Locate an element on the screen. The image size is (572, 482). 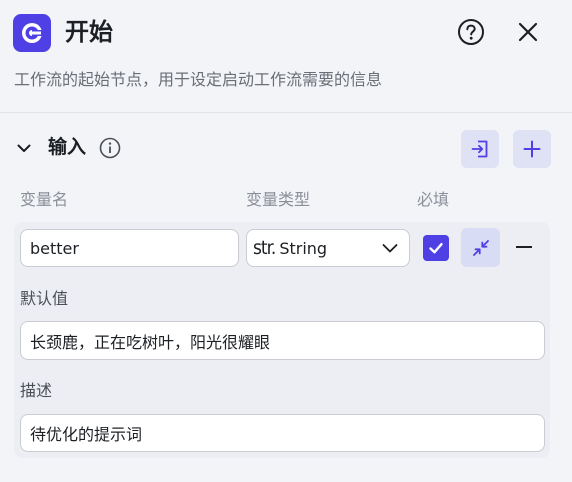
close-button is located at coordinates (528, 32).